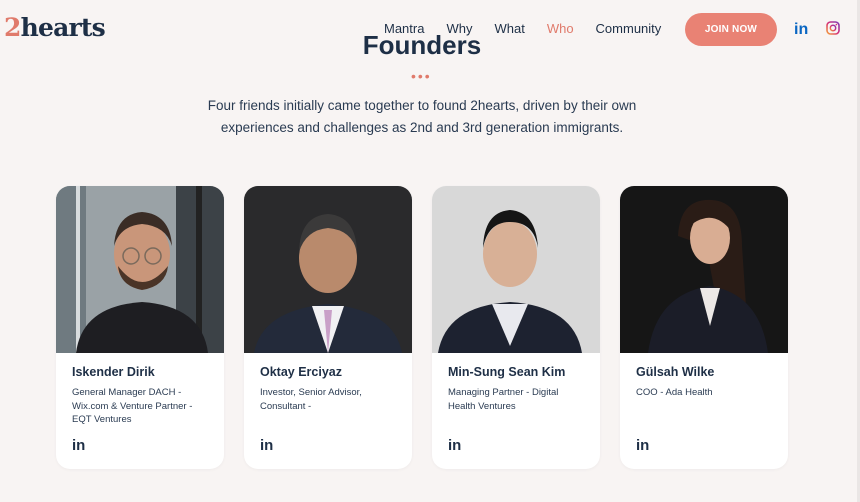 The height and width of the screenshot is (502, 860). I want to click on founder-name: Oktay Erciyaz, so click(301, 372).